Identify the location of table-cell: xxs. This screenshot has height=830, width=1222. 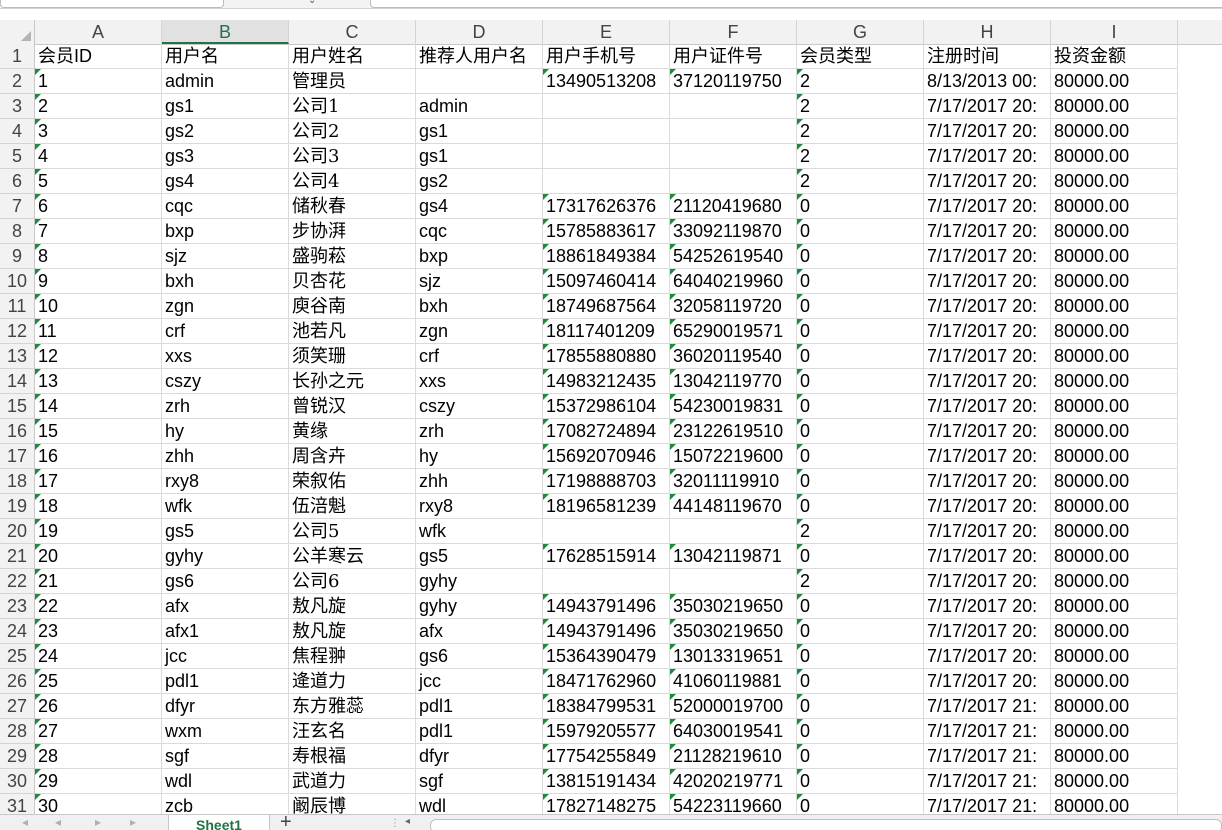
(225, 356).